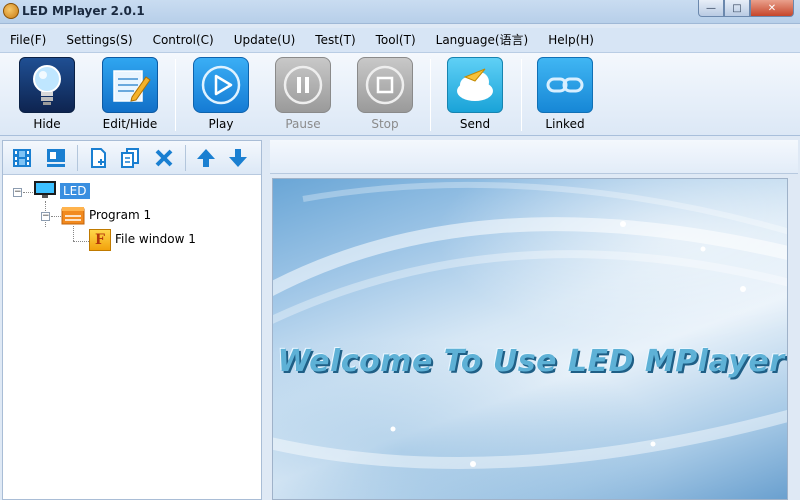  What do you see at coordinates (155, 239) in the screenshot?
I see `tree-node-file-window-1: File window 1` at bounding box center [155, 239].